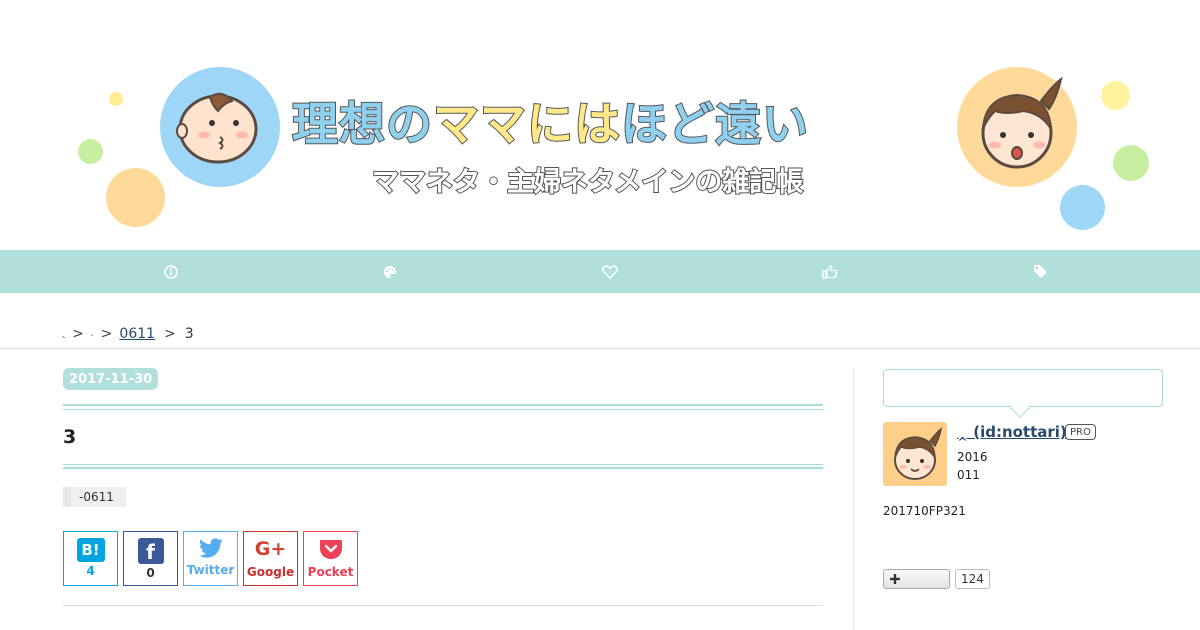 The height and width of the screenshot is (630, 1200). Describe the element at coordinates (587, 182) in the screenshot. I see `blog-subtitle: ママネタ・主婦ネタメインの雑記帳` at that location.